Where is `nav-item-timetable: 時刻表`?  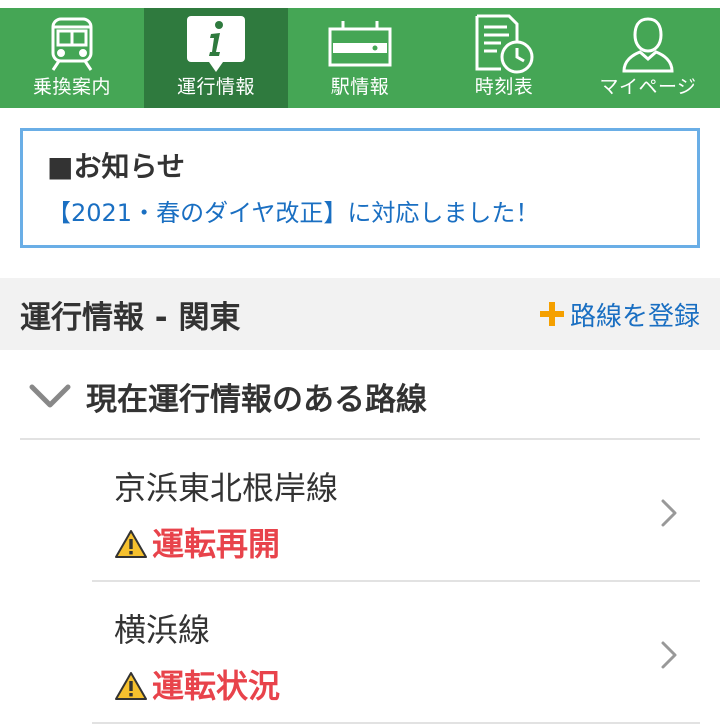 nav-item-timetable: 時刻表 is located at coordinates (504, 58).